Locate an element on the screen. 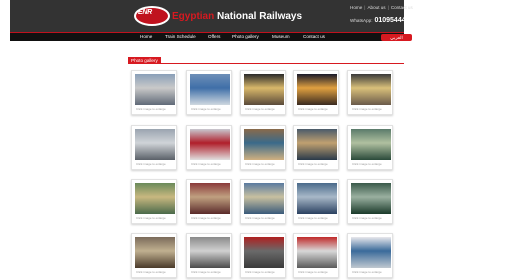  gallery-title-underline is located at coordinates (266, 63).